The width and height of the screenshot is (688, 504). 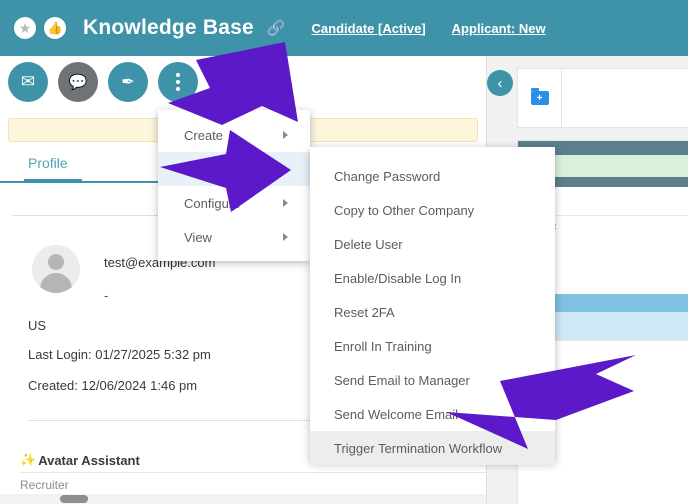 I want to click on menu-item-change-password: Change Password, so click(x=432, y=176).